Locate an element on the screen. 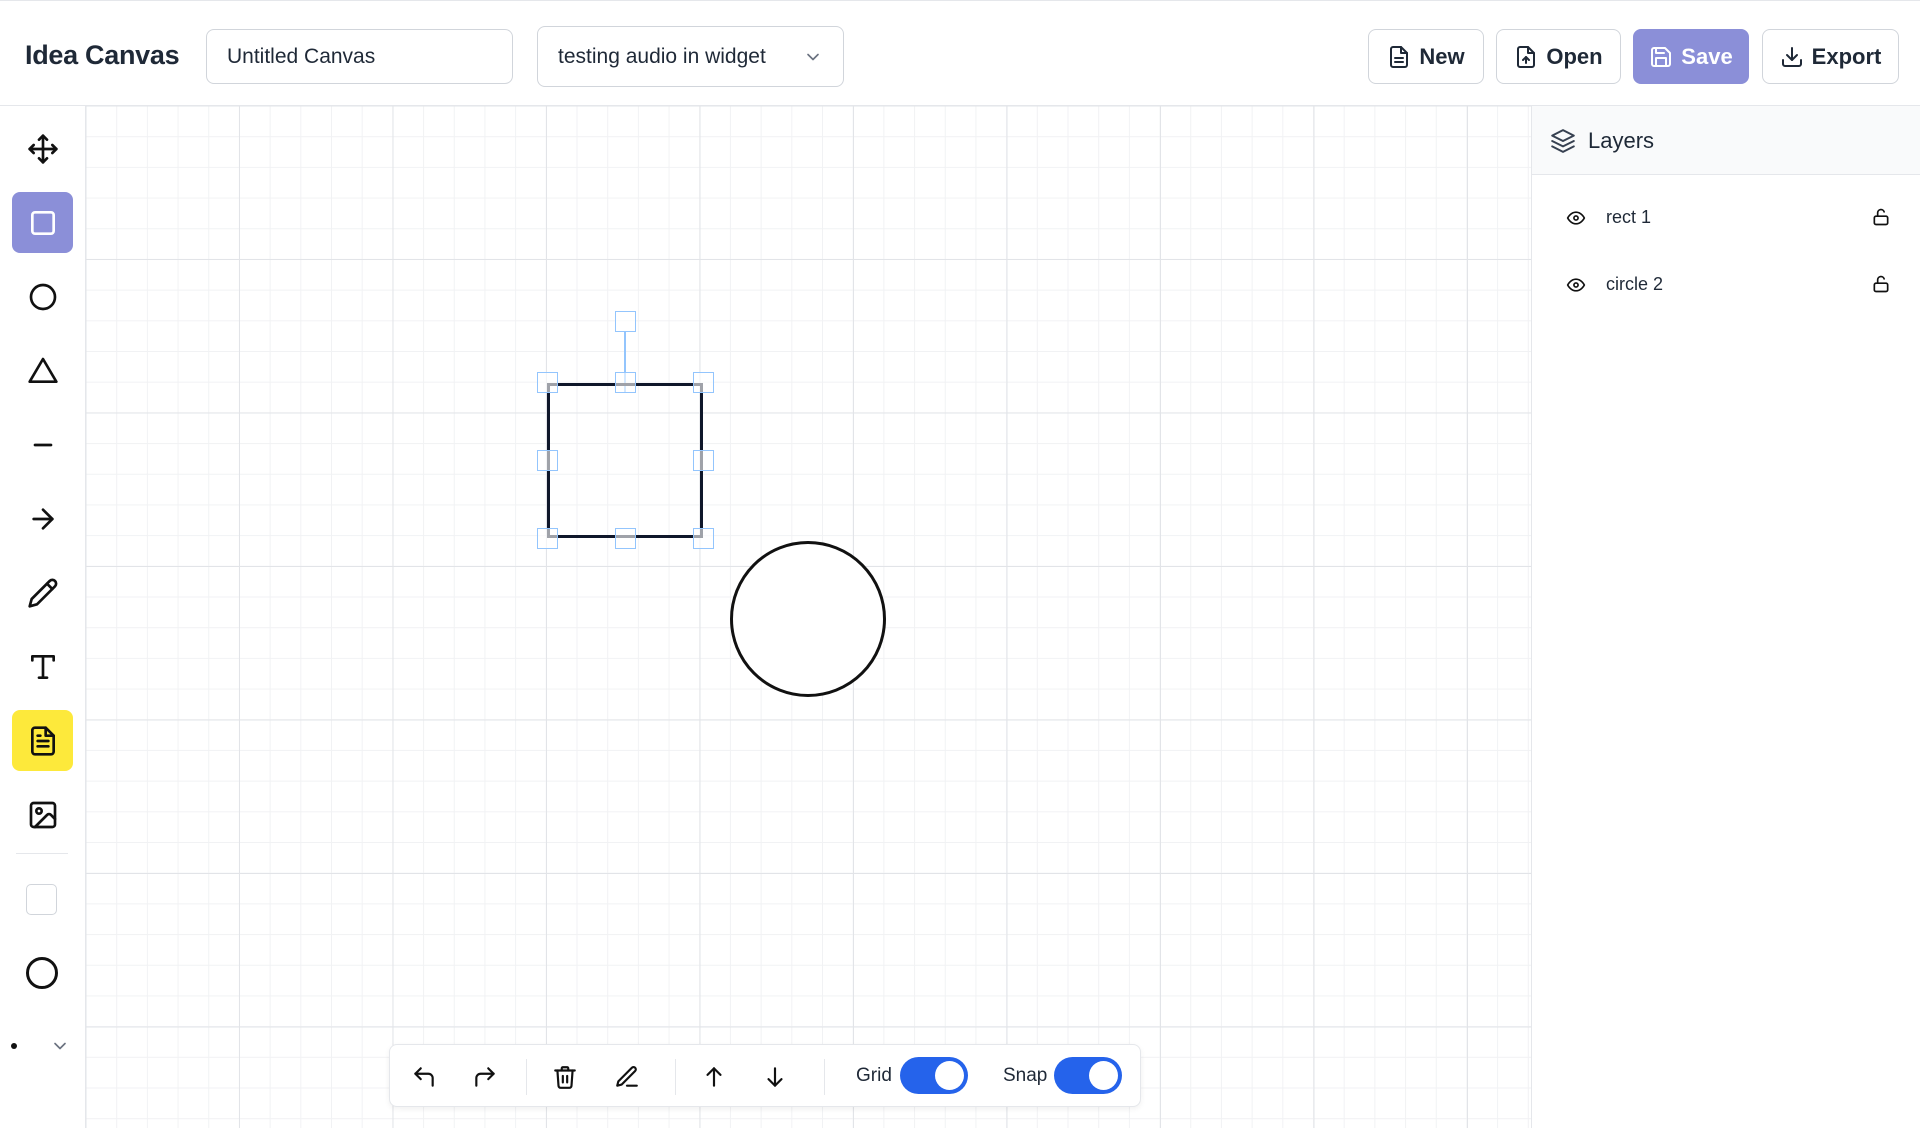  rectangle-icon is located at coordinates (42, 222).